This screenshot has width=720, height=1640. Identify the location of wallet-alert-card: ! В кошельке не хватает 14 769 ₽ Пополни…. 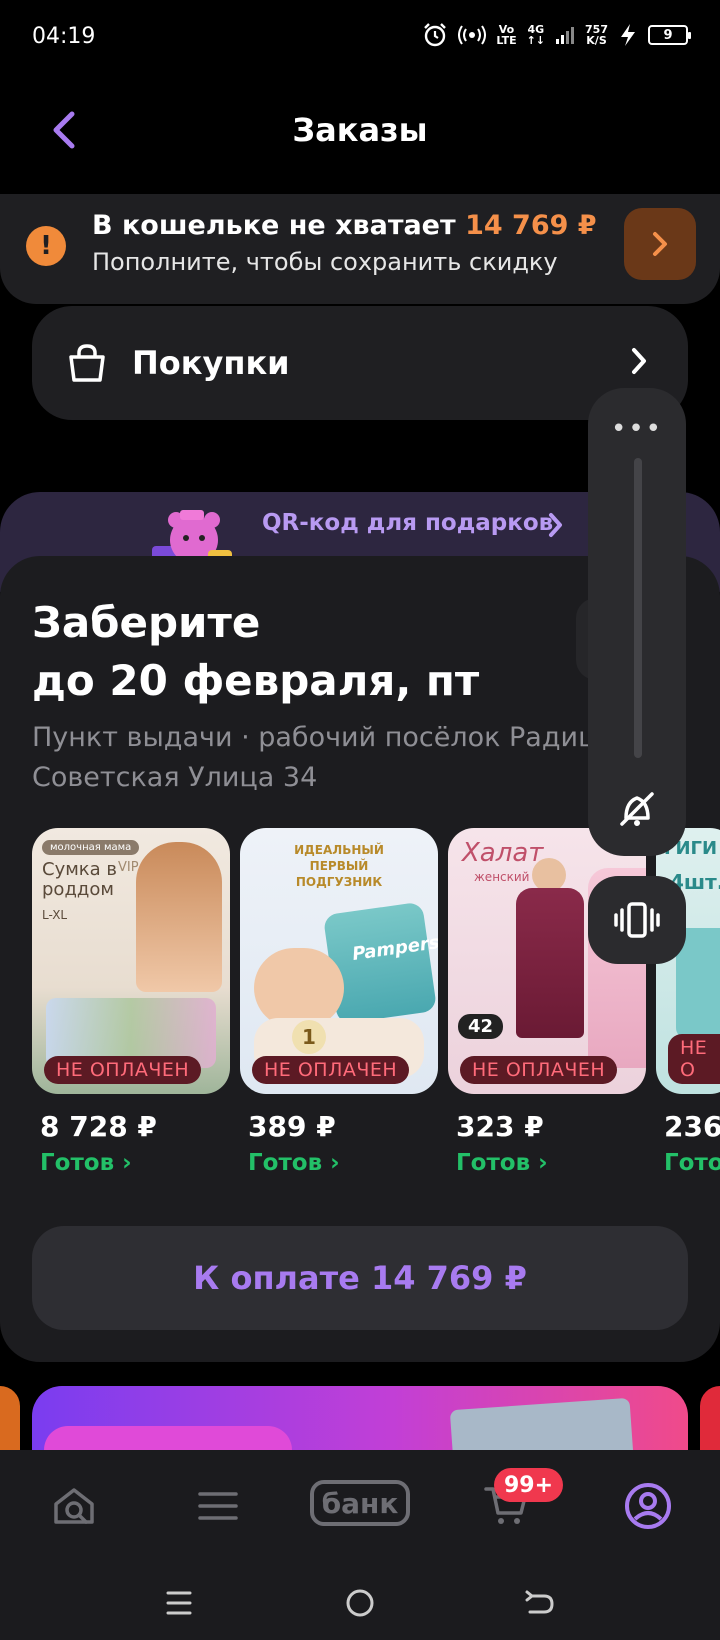
(360, 249).